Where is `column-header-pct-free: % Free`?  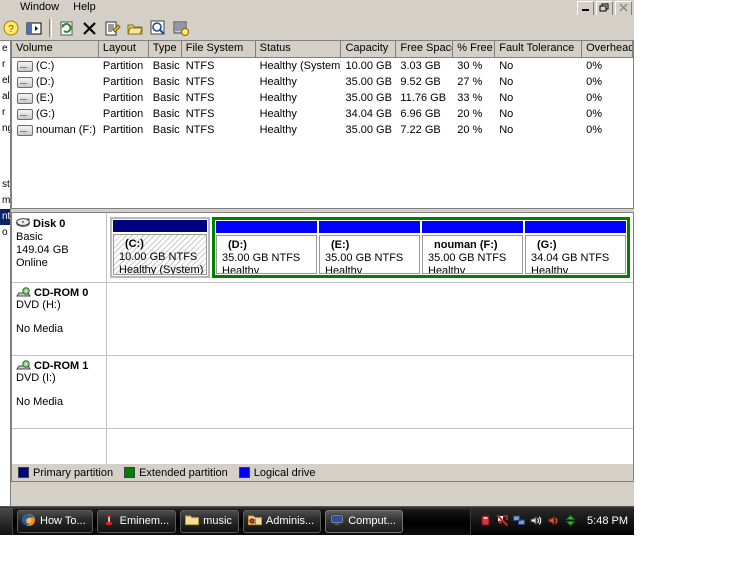
column-header-pct-free: % Free is located at coordinates (474, 49).